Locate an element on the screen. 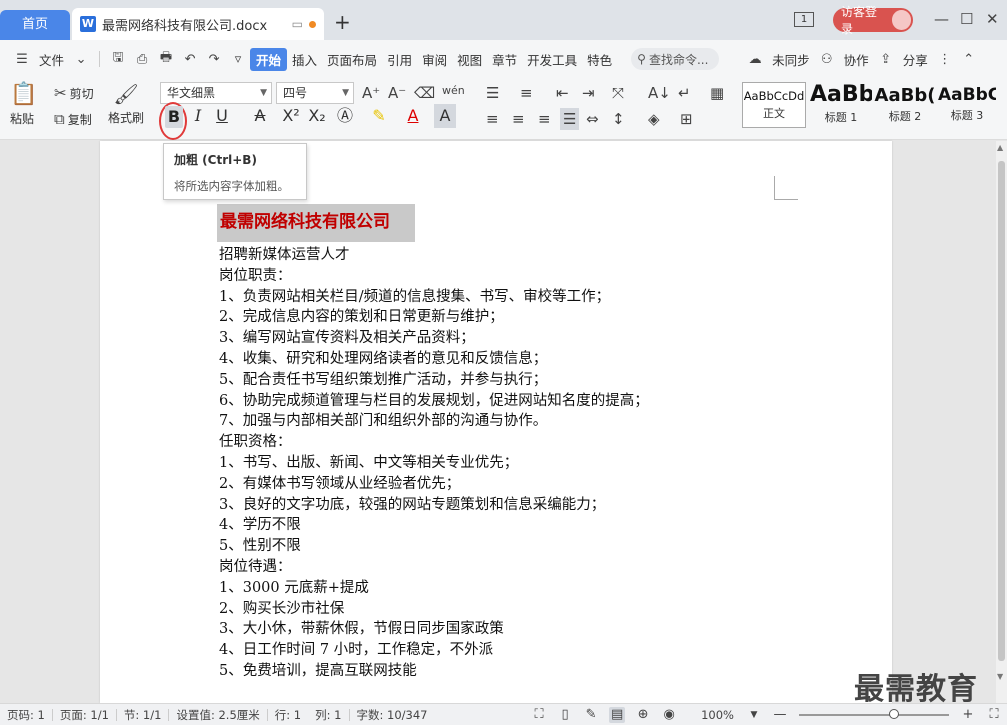 The width and height of the screenshot is (1007, 725). tab-home: 首页 is located at coordinates (35, 25).